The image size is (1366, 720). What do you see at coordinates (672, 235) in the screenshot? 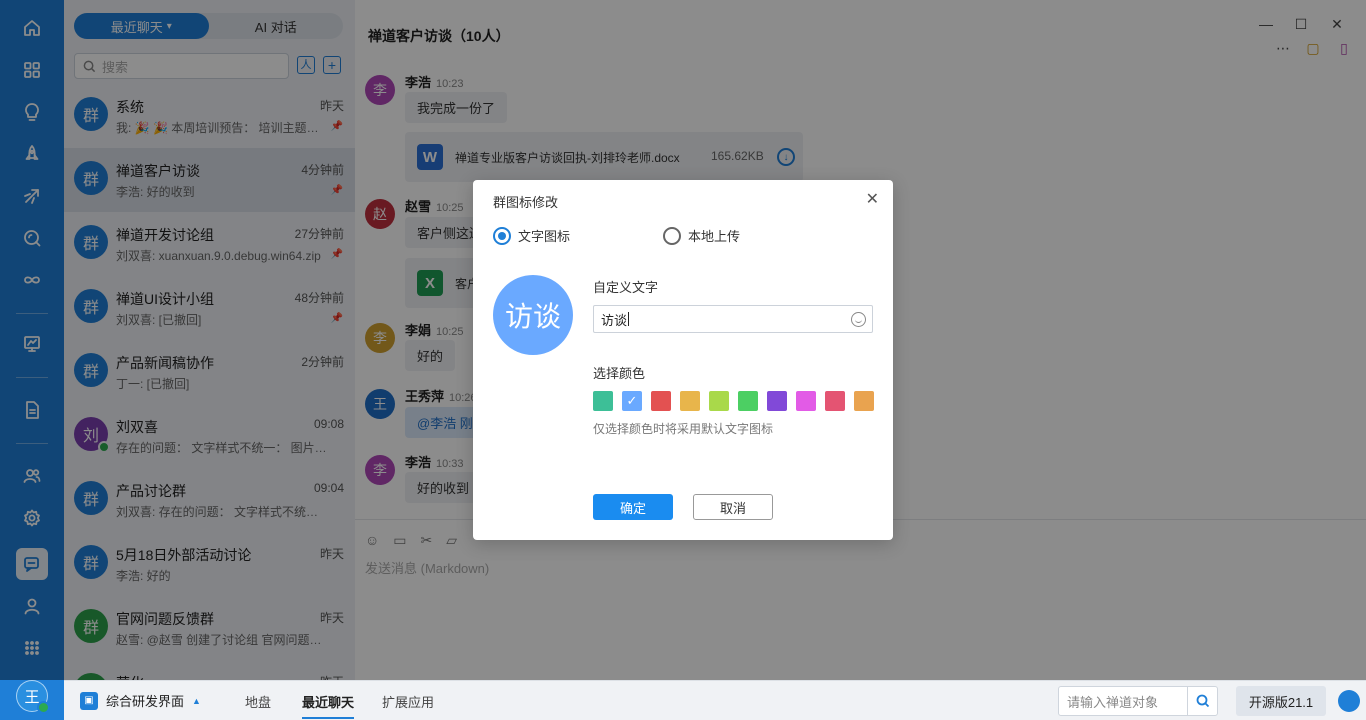
I see `radio-unchecked-icon` at bounding box center [672, 235].